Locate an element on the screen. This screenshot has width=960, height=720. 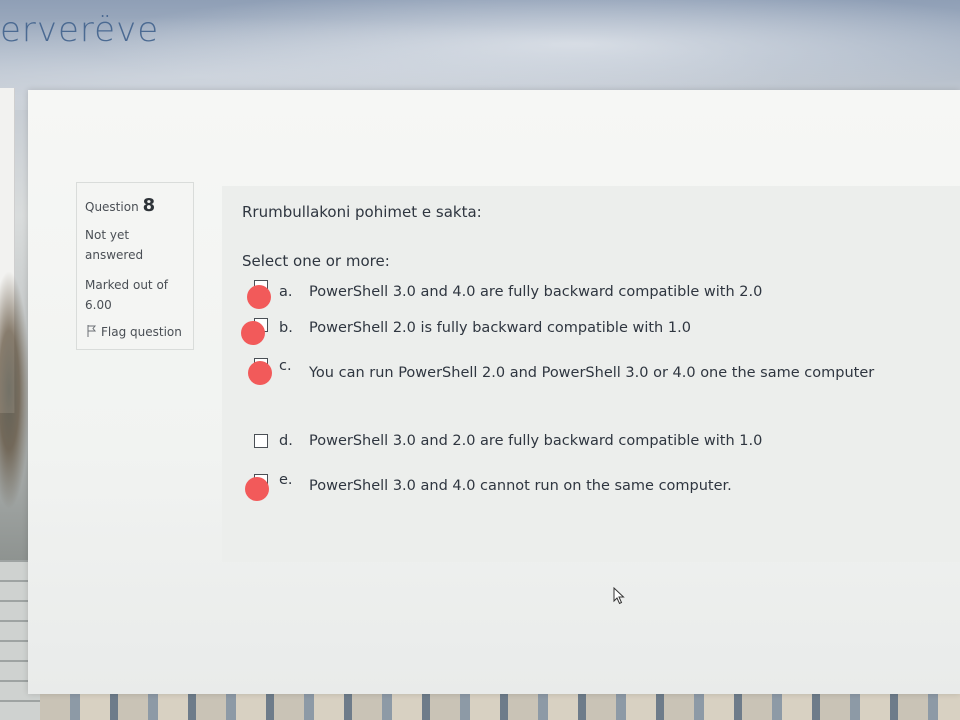
option-c-marker is located at coordinates (260, 373).